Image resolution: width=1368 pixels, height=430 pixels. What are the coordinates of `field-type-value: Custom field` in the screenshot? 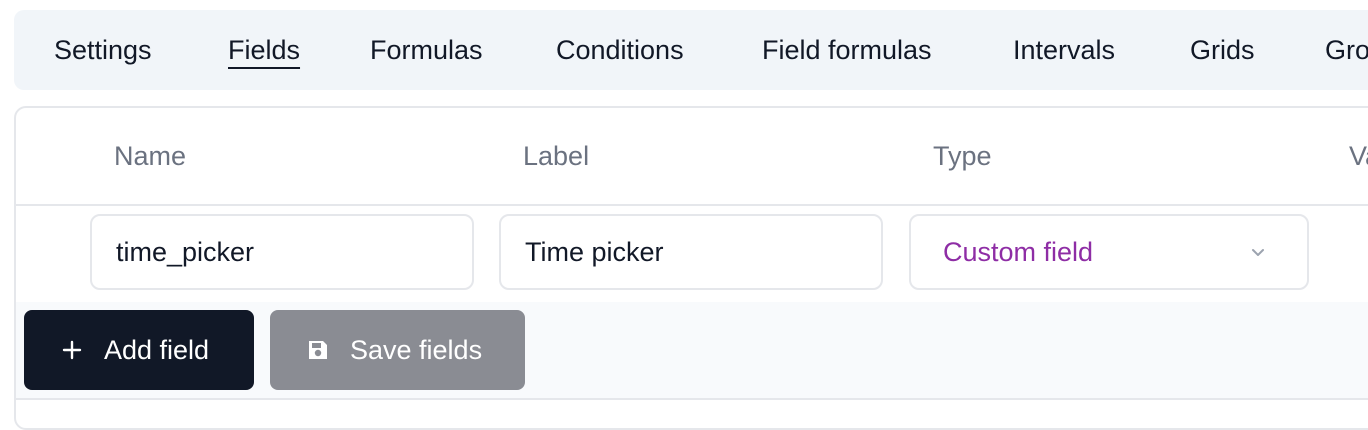 It's located at (1018, 252).